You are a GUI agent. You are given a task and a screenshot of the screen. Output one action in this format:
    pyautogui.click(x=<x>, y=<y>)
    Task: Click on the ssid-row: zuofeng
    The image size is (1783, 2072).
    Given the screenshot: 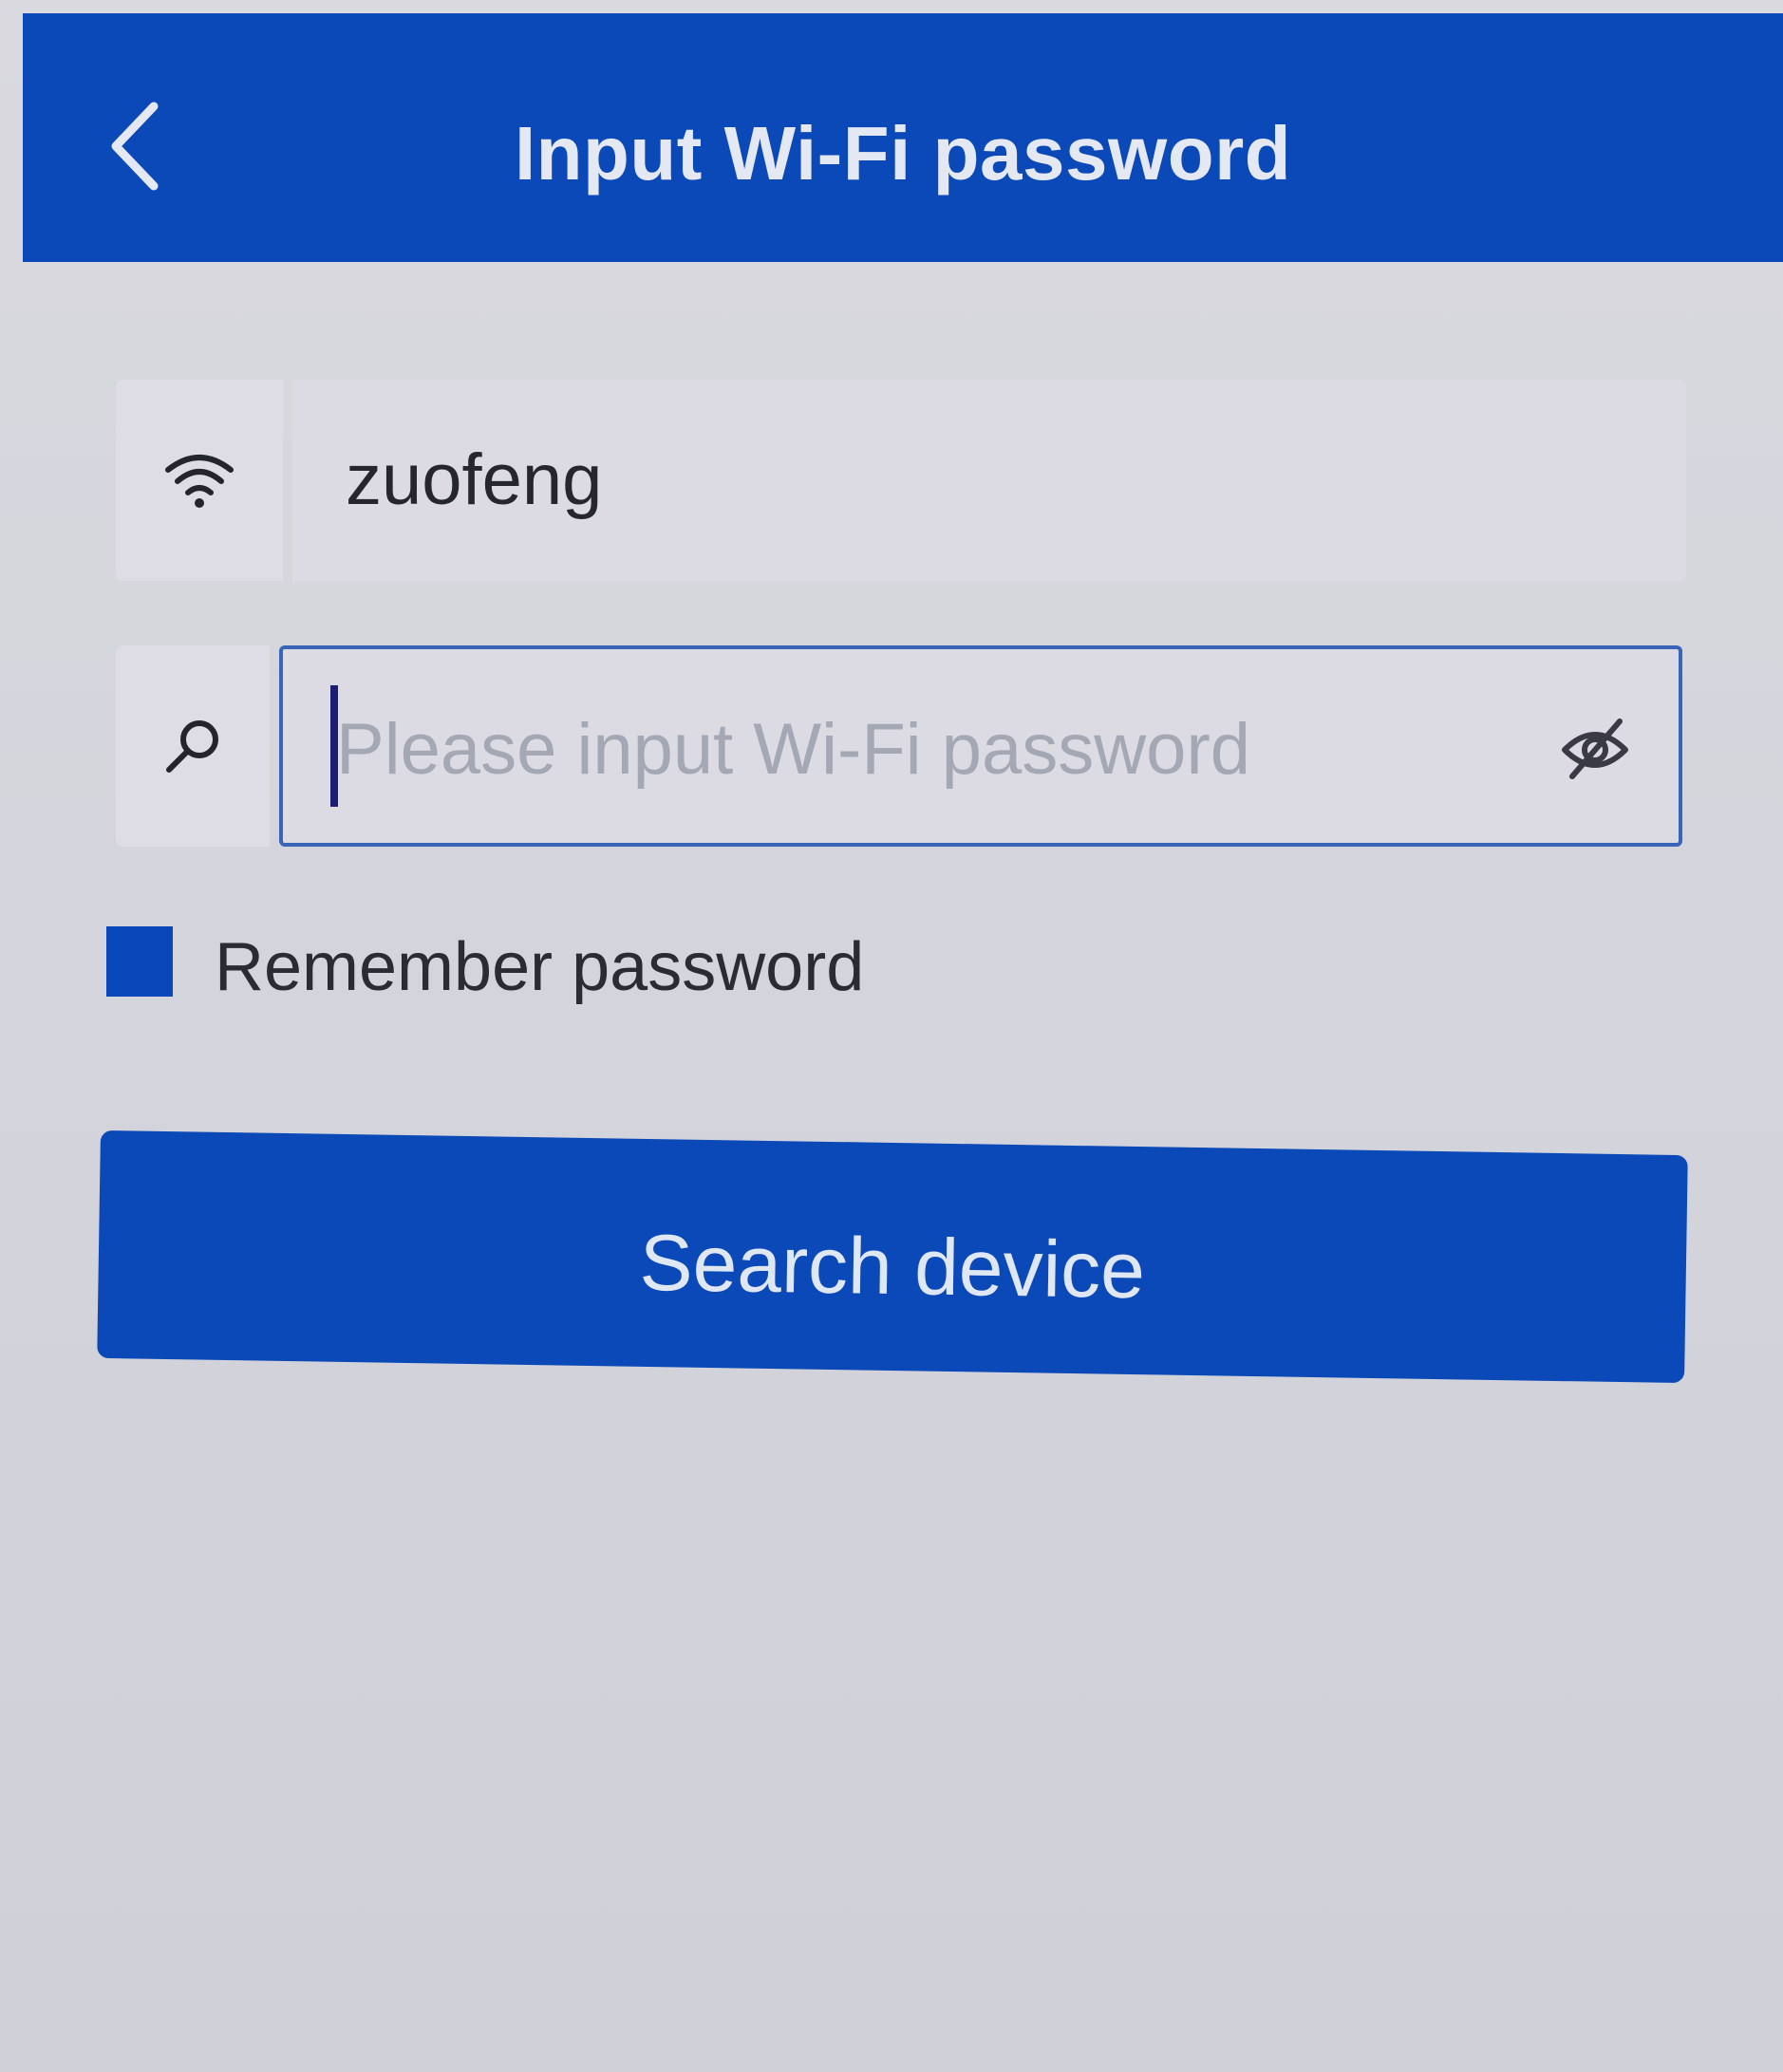 What is the action you would take?
    pyautogui.click(x=901, y=480)
    